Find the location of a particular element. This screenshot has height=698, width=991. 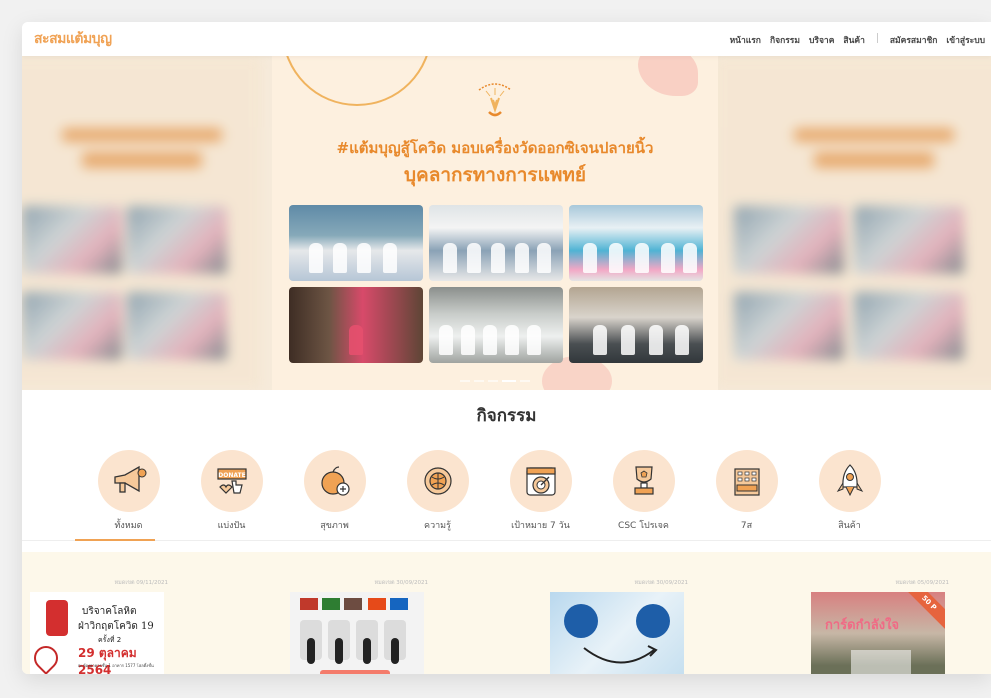

megaphone-icon is located at coordinates (129, 479).